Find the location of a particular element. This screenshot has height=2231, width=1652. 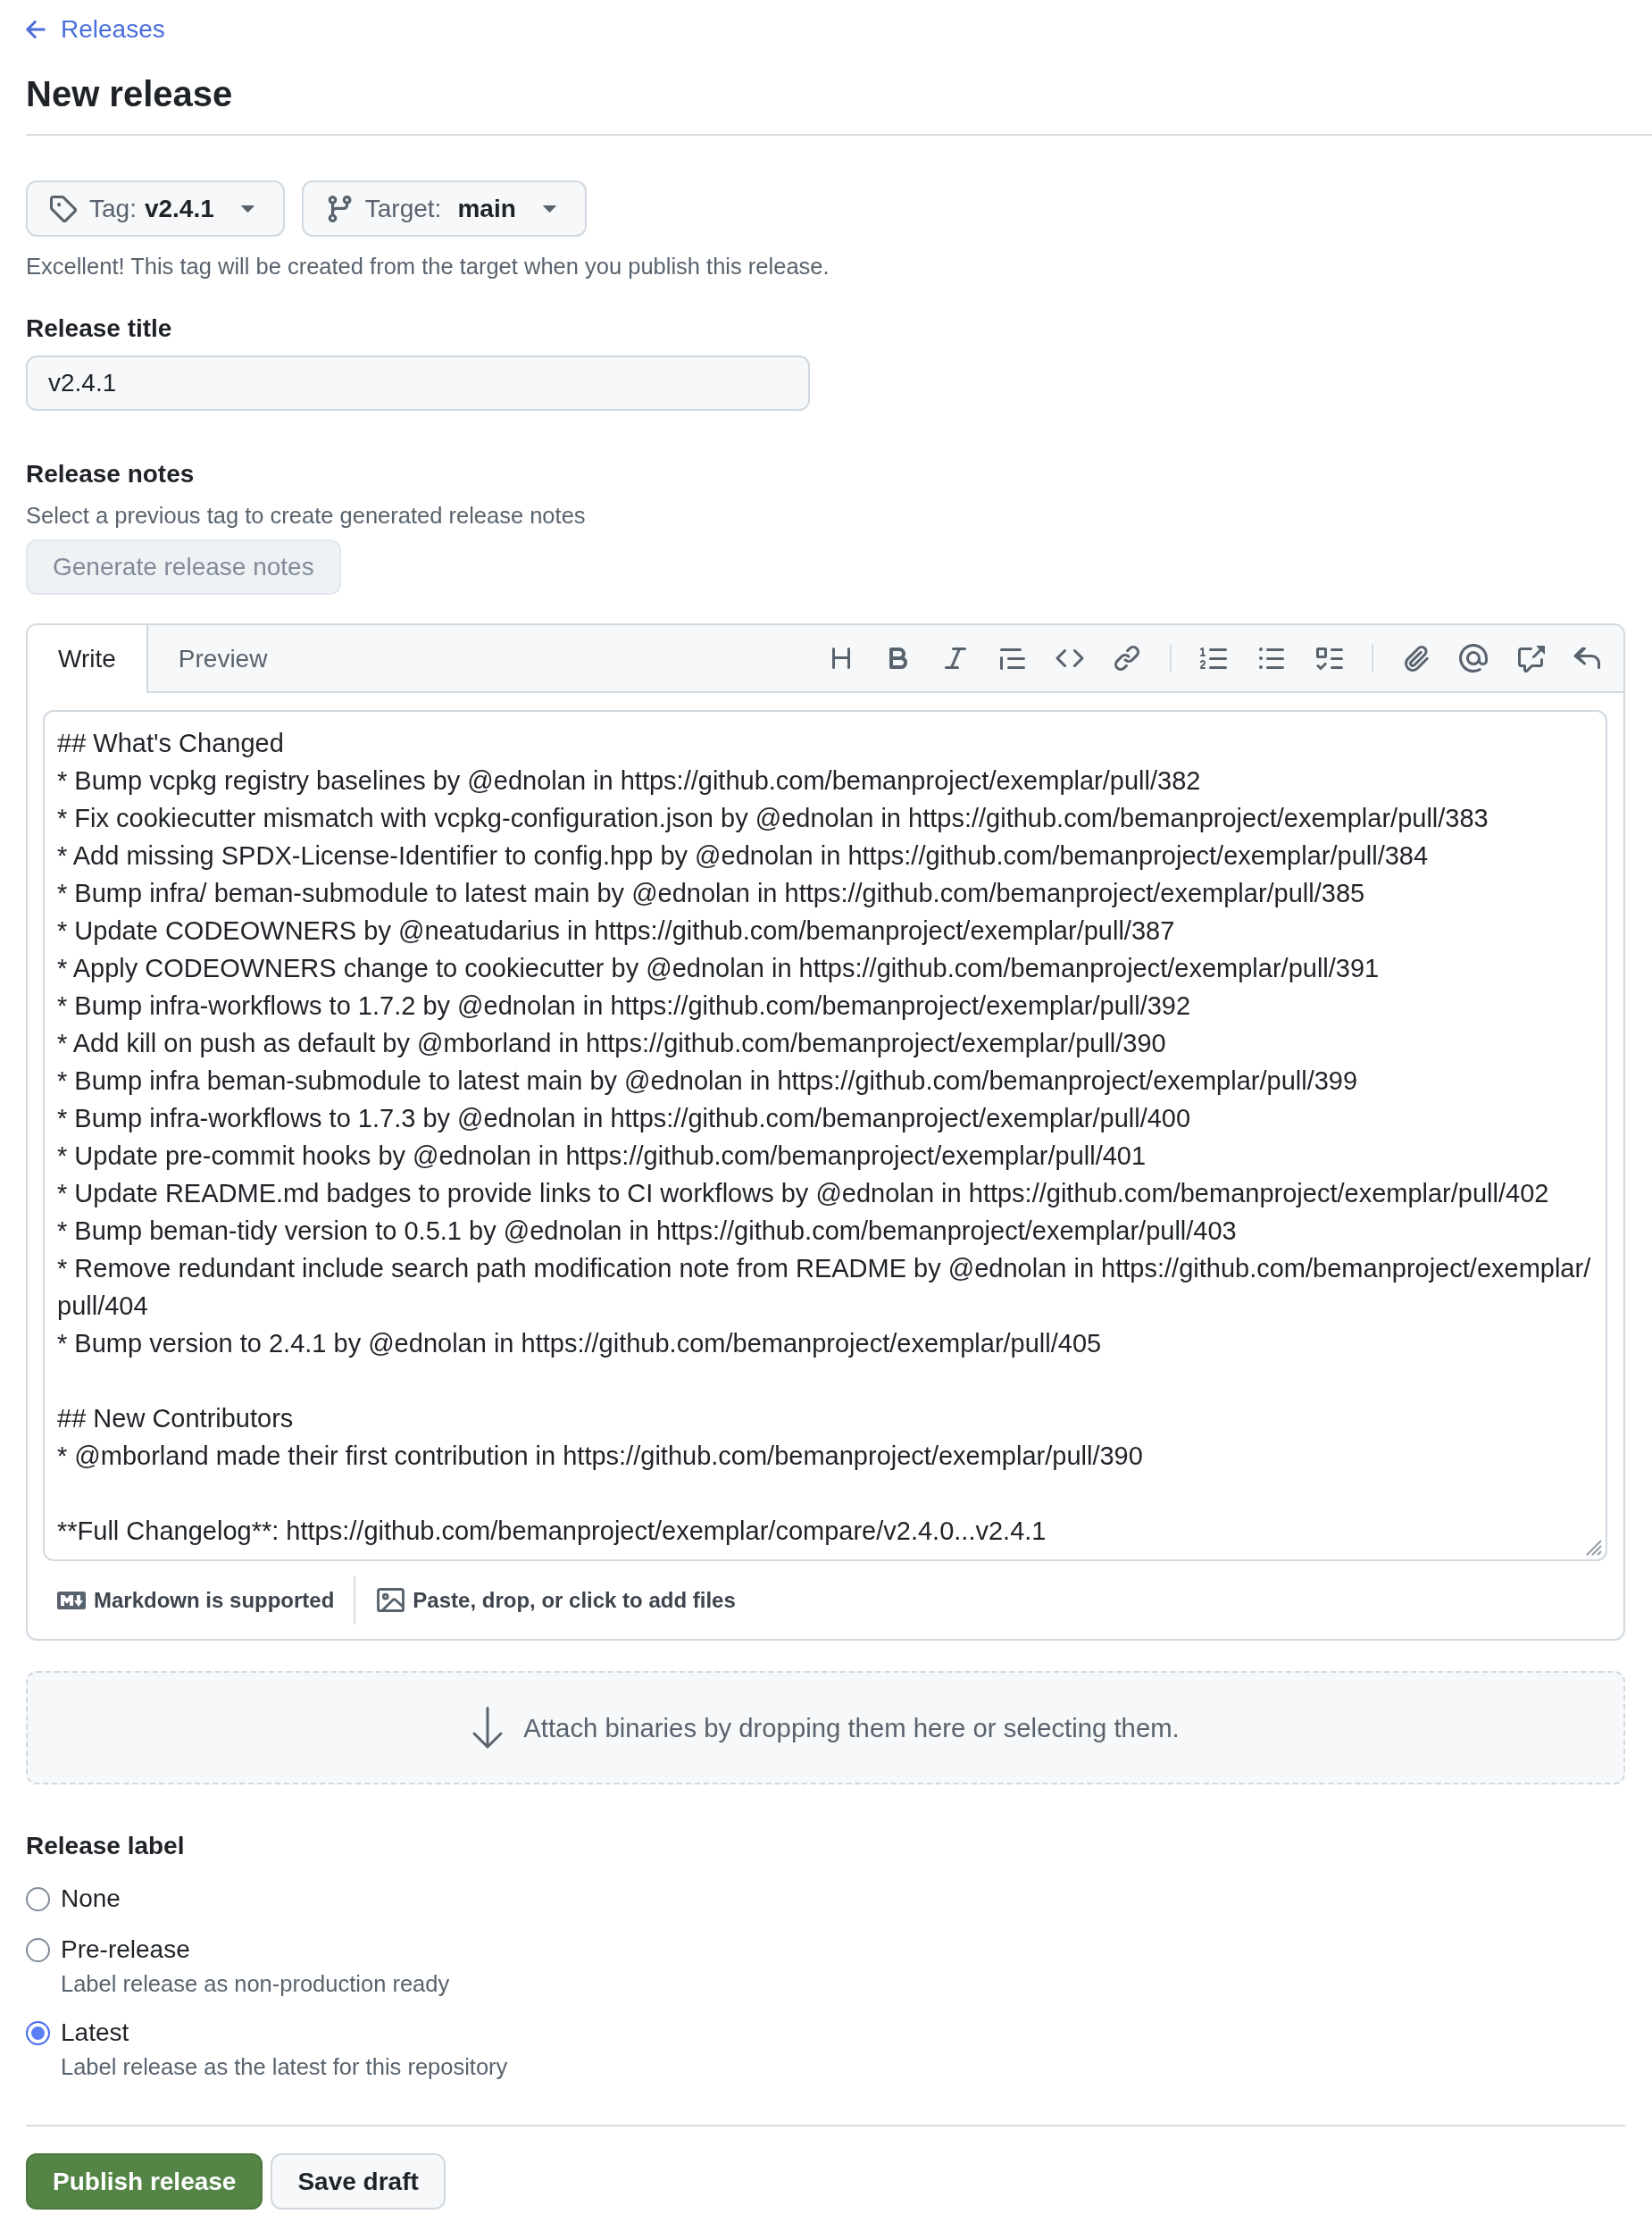

notes-text-line: * Add missing SPDX-License-Identifier to config.hpp by @ednolan in https://github.com/bemanproject/exemplar/pull/384 is located at coordinates (743, 856).